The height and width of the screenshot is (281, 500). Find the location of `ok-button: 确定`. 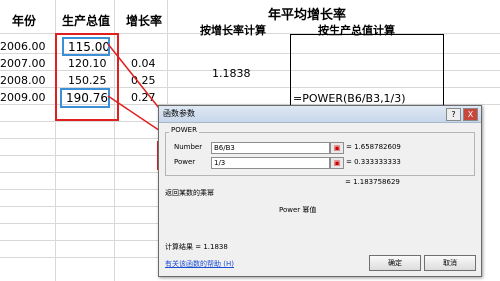

ok-button: 确定 is located at coordinates (395, 263).